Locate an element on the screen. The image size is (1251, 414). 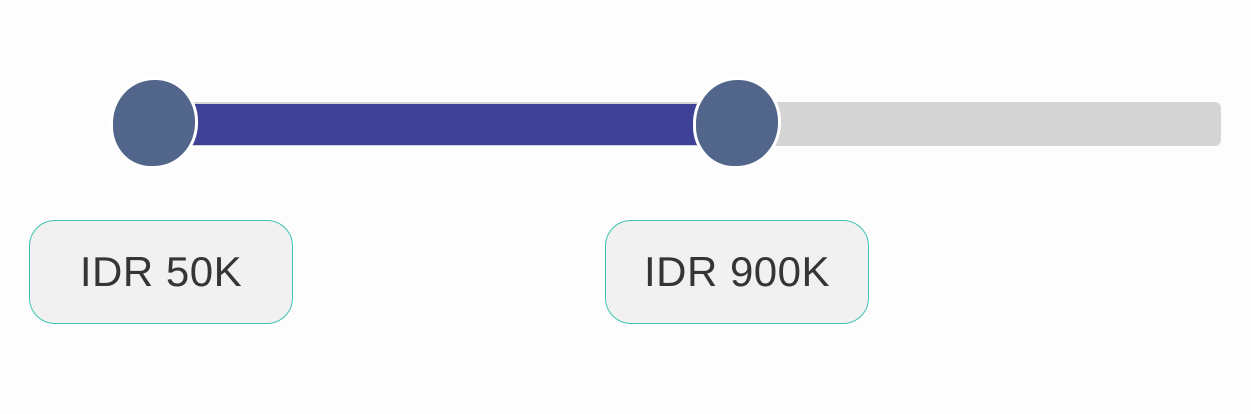
max-price-thumb is located at coordinates (737, 123).